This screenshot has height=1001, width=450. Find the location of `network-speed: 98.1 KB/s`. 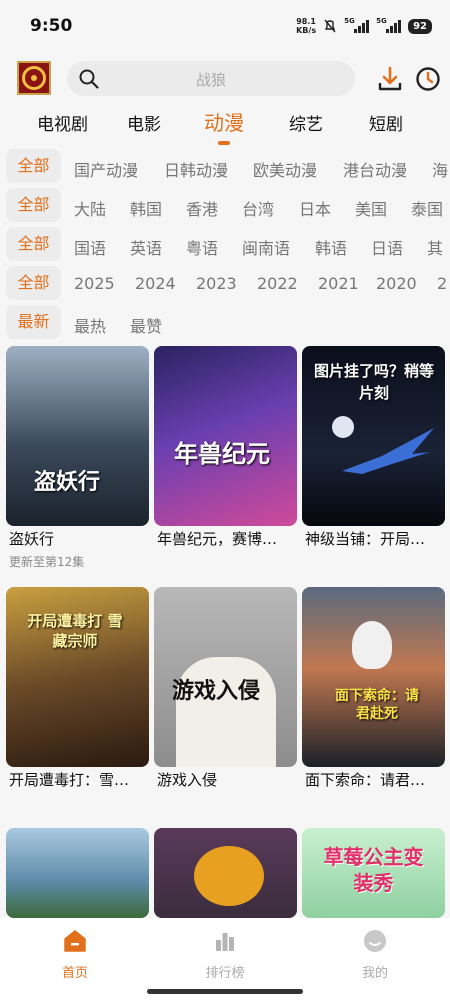

network-speed: 98.1 KB/s is located at coordinates (306, 26).